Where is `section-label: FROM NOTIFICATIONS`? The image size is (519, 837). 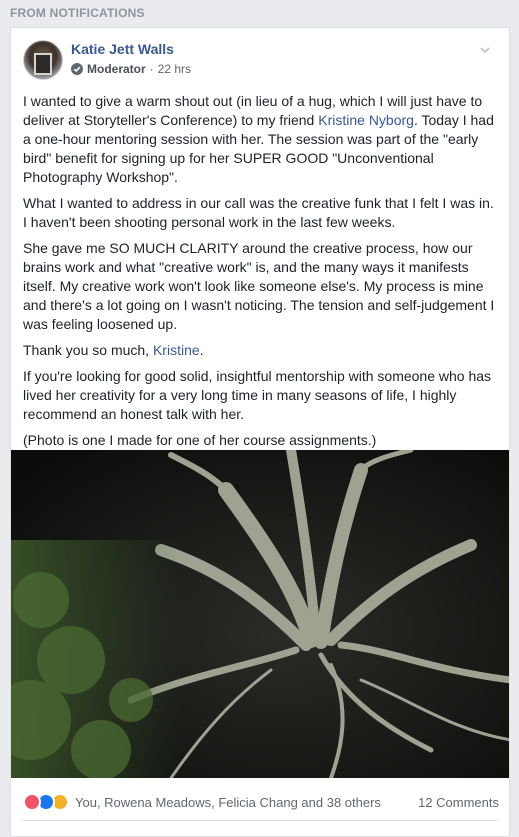 section-label: FROM NOTIFICATIONS is located at coordinates (77, 13).